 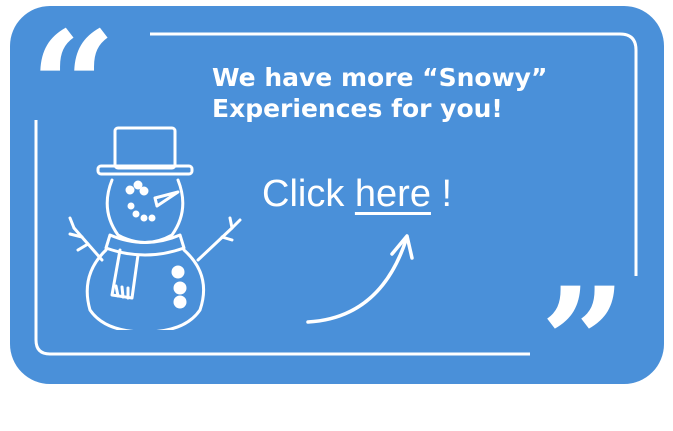 What do you see at coordinates (393, 194) in the screenshot?
I see `here-link: here` at bounding box center [393, 194].